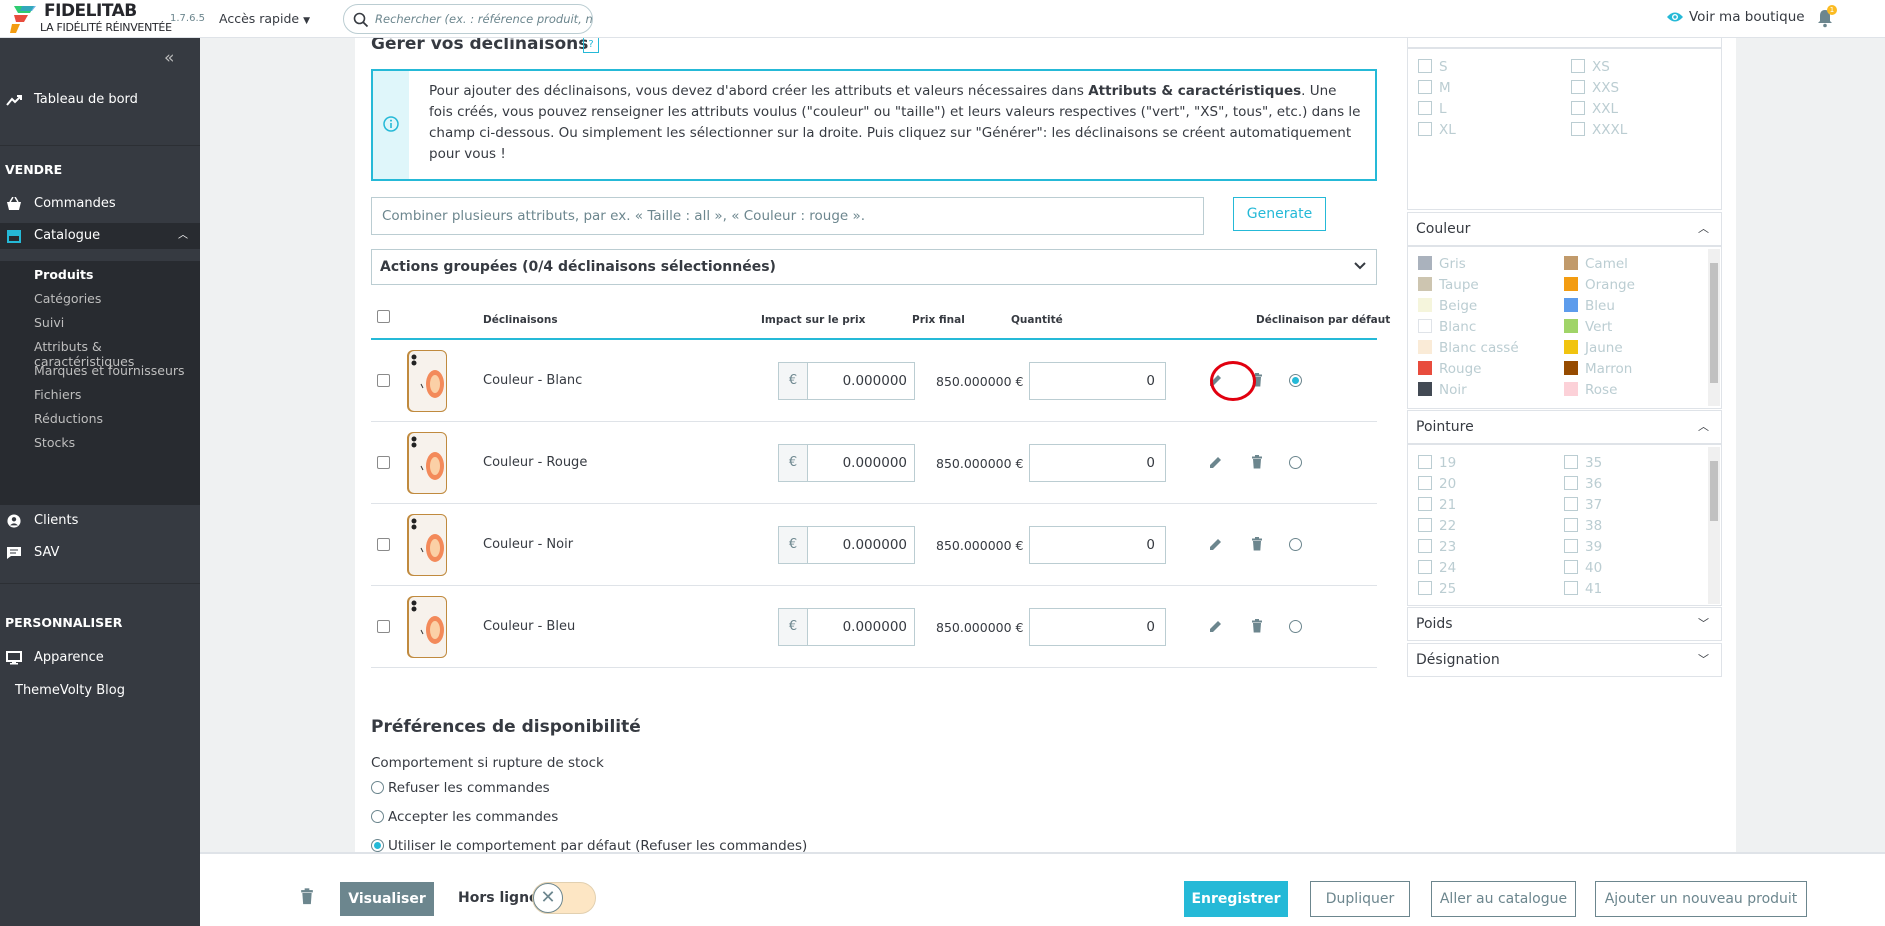  I want to click on size-option: XXL, so click(1594, 109).